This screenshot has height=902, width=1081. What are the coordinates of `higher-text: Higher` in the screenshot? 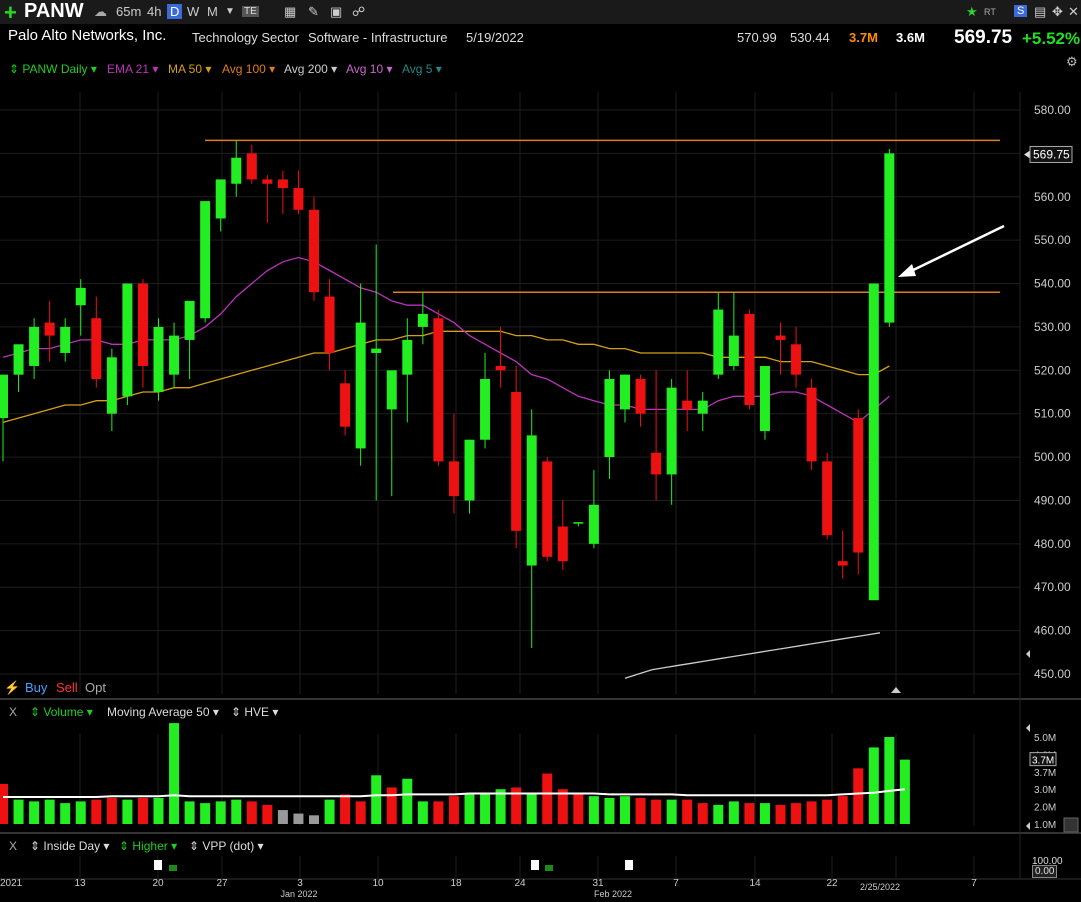 It's located at (150, 846).